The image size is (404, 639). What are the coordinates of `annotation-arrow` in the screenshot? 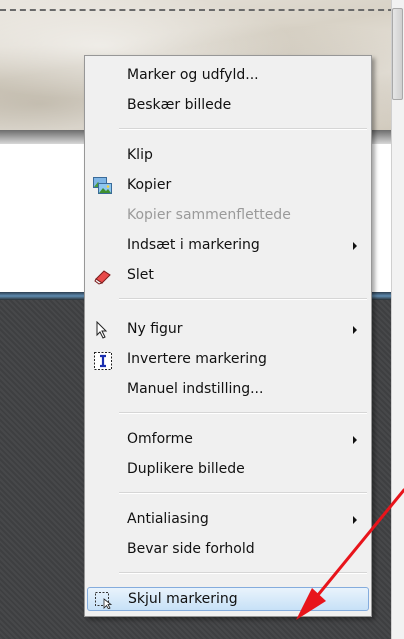 It's located at (350, 554).